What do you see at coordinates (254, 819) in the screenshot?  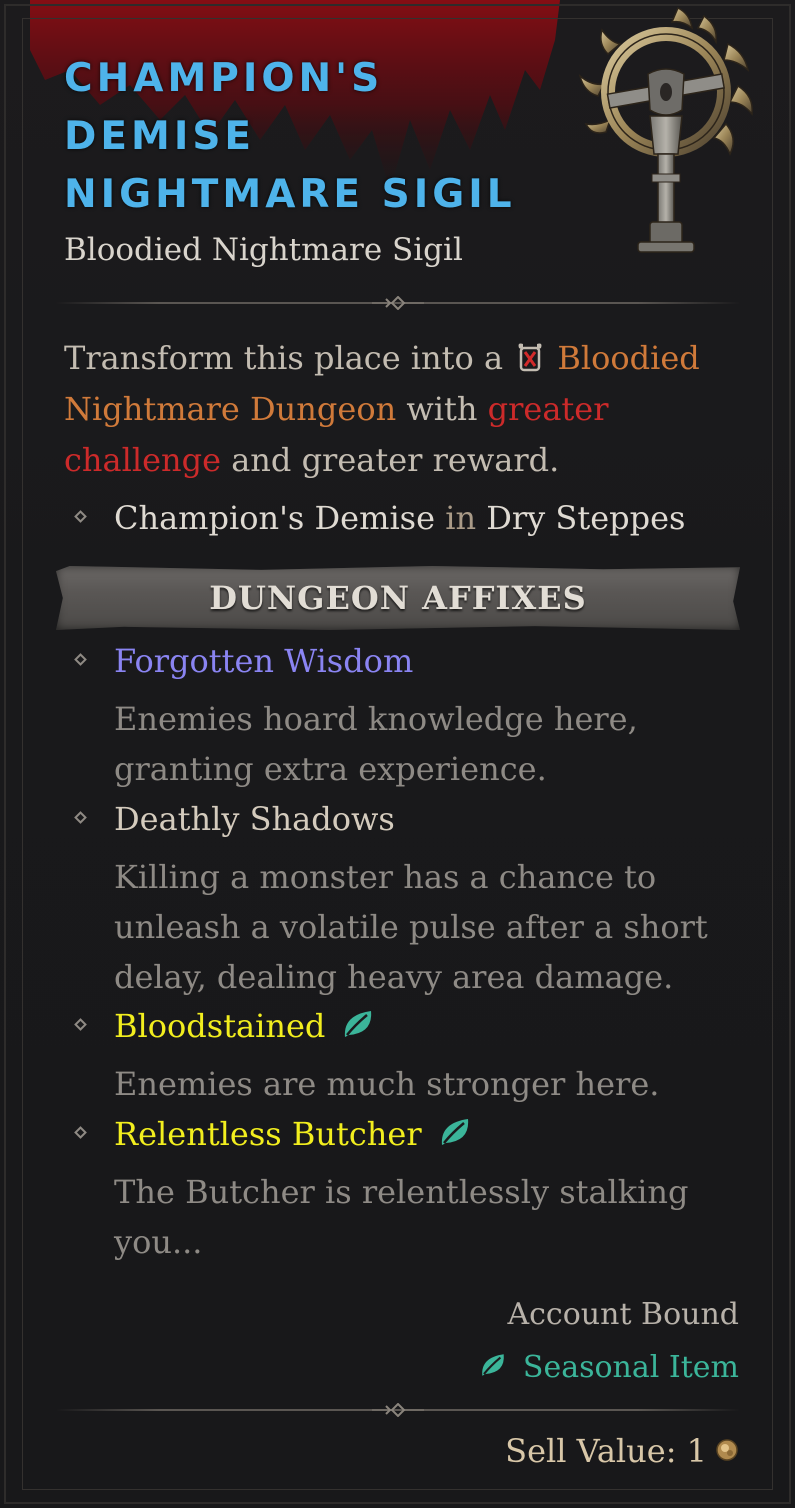 I see `affix-name: Deathly Shadows` at bounding box center [254, 819].